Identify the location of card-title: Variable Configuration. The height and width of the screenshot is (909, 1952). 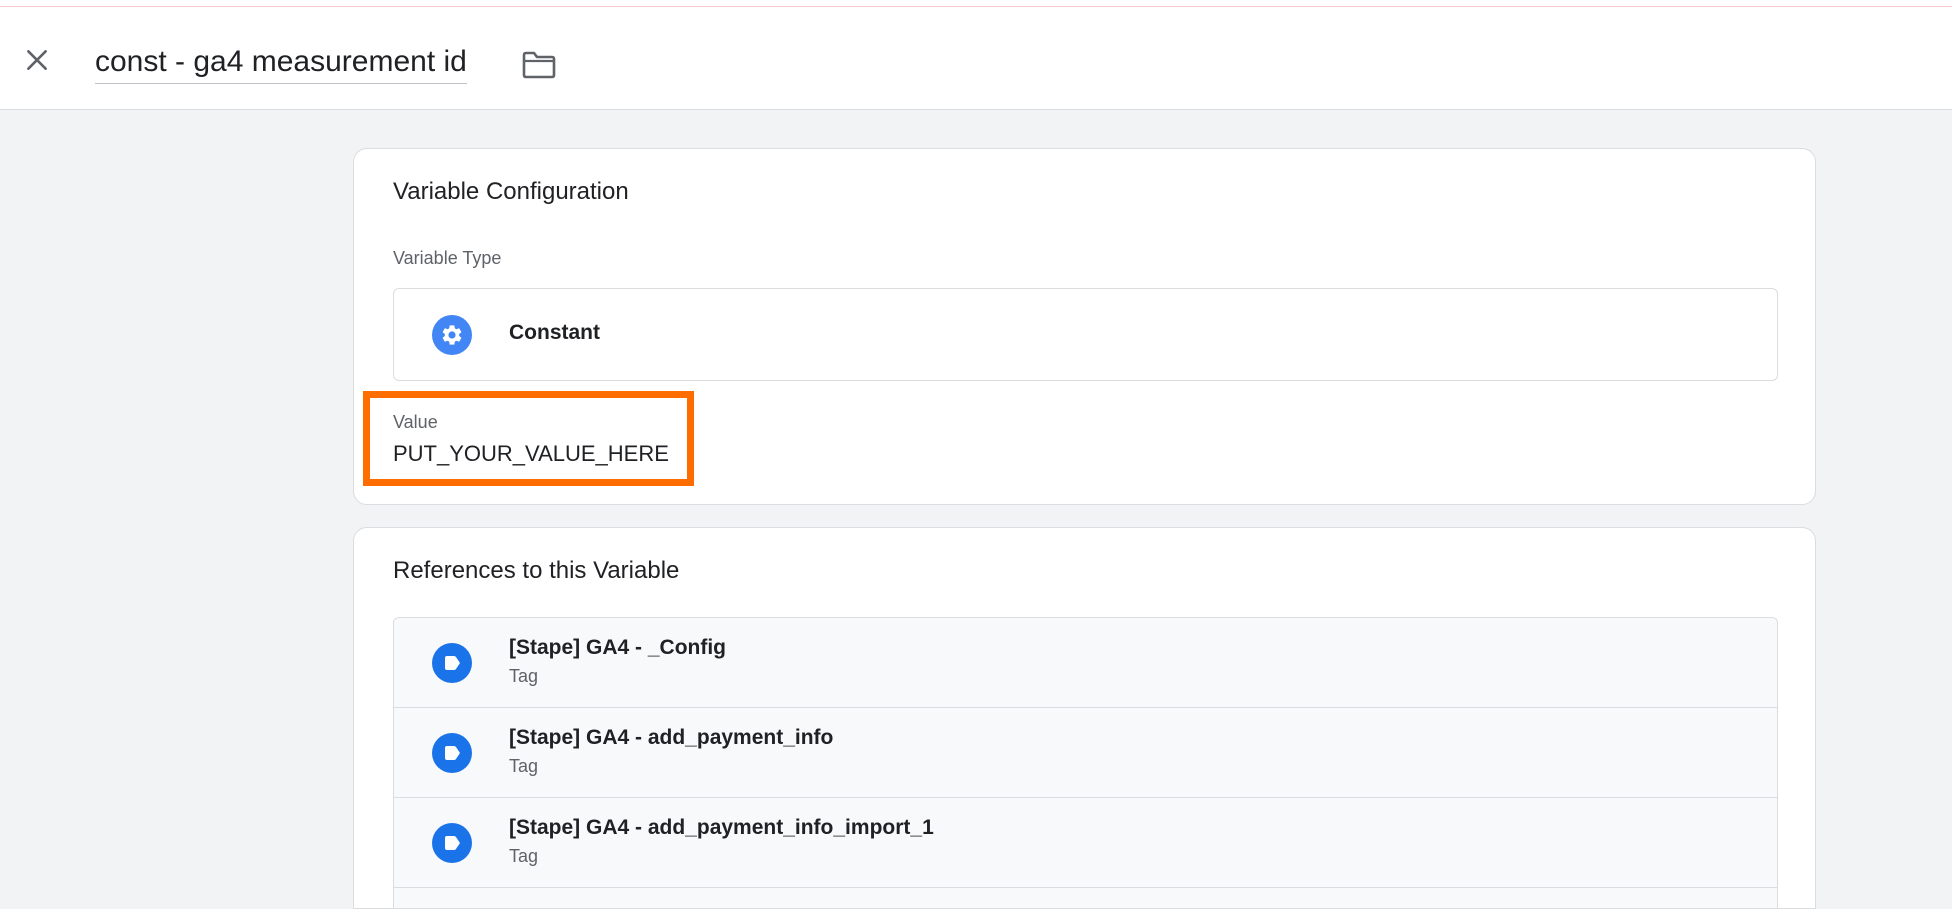
(511, 191).